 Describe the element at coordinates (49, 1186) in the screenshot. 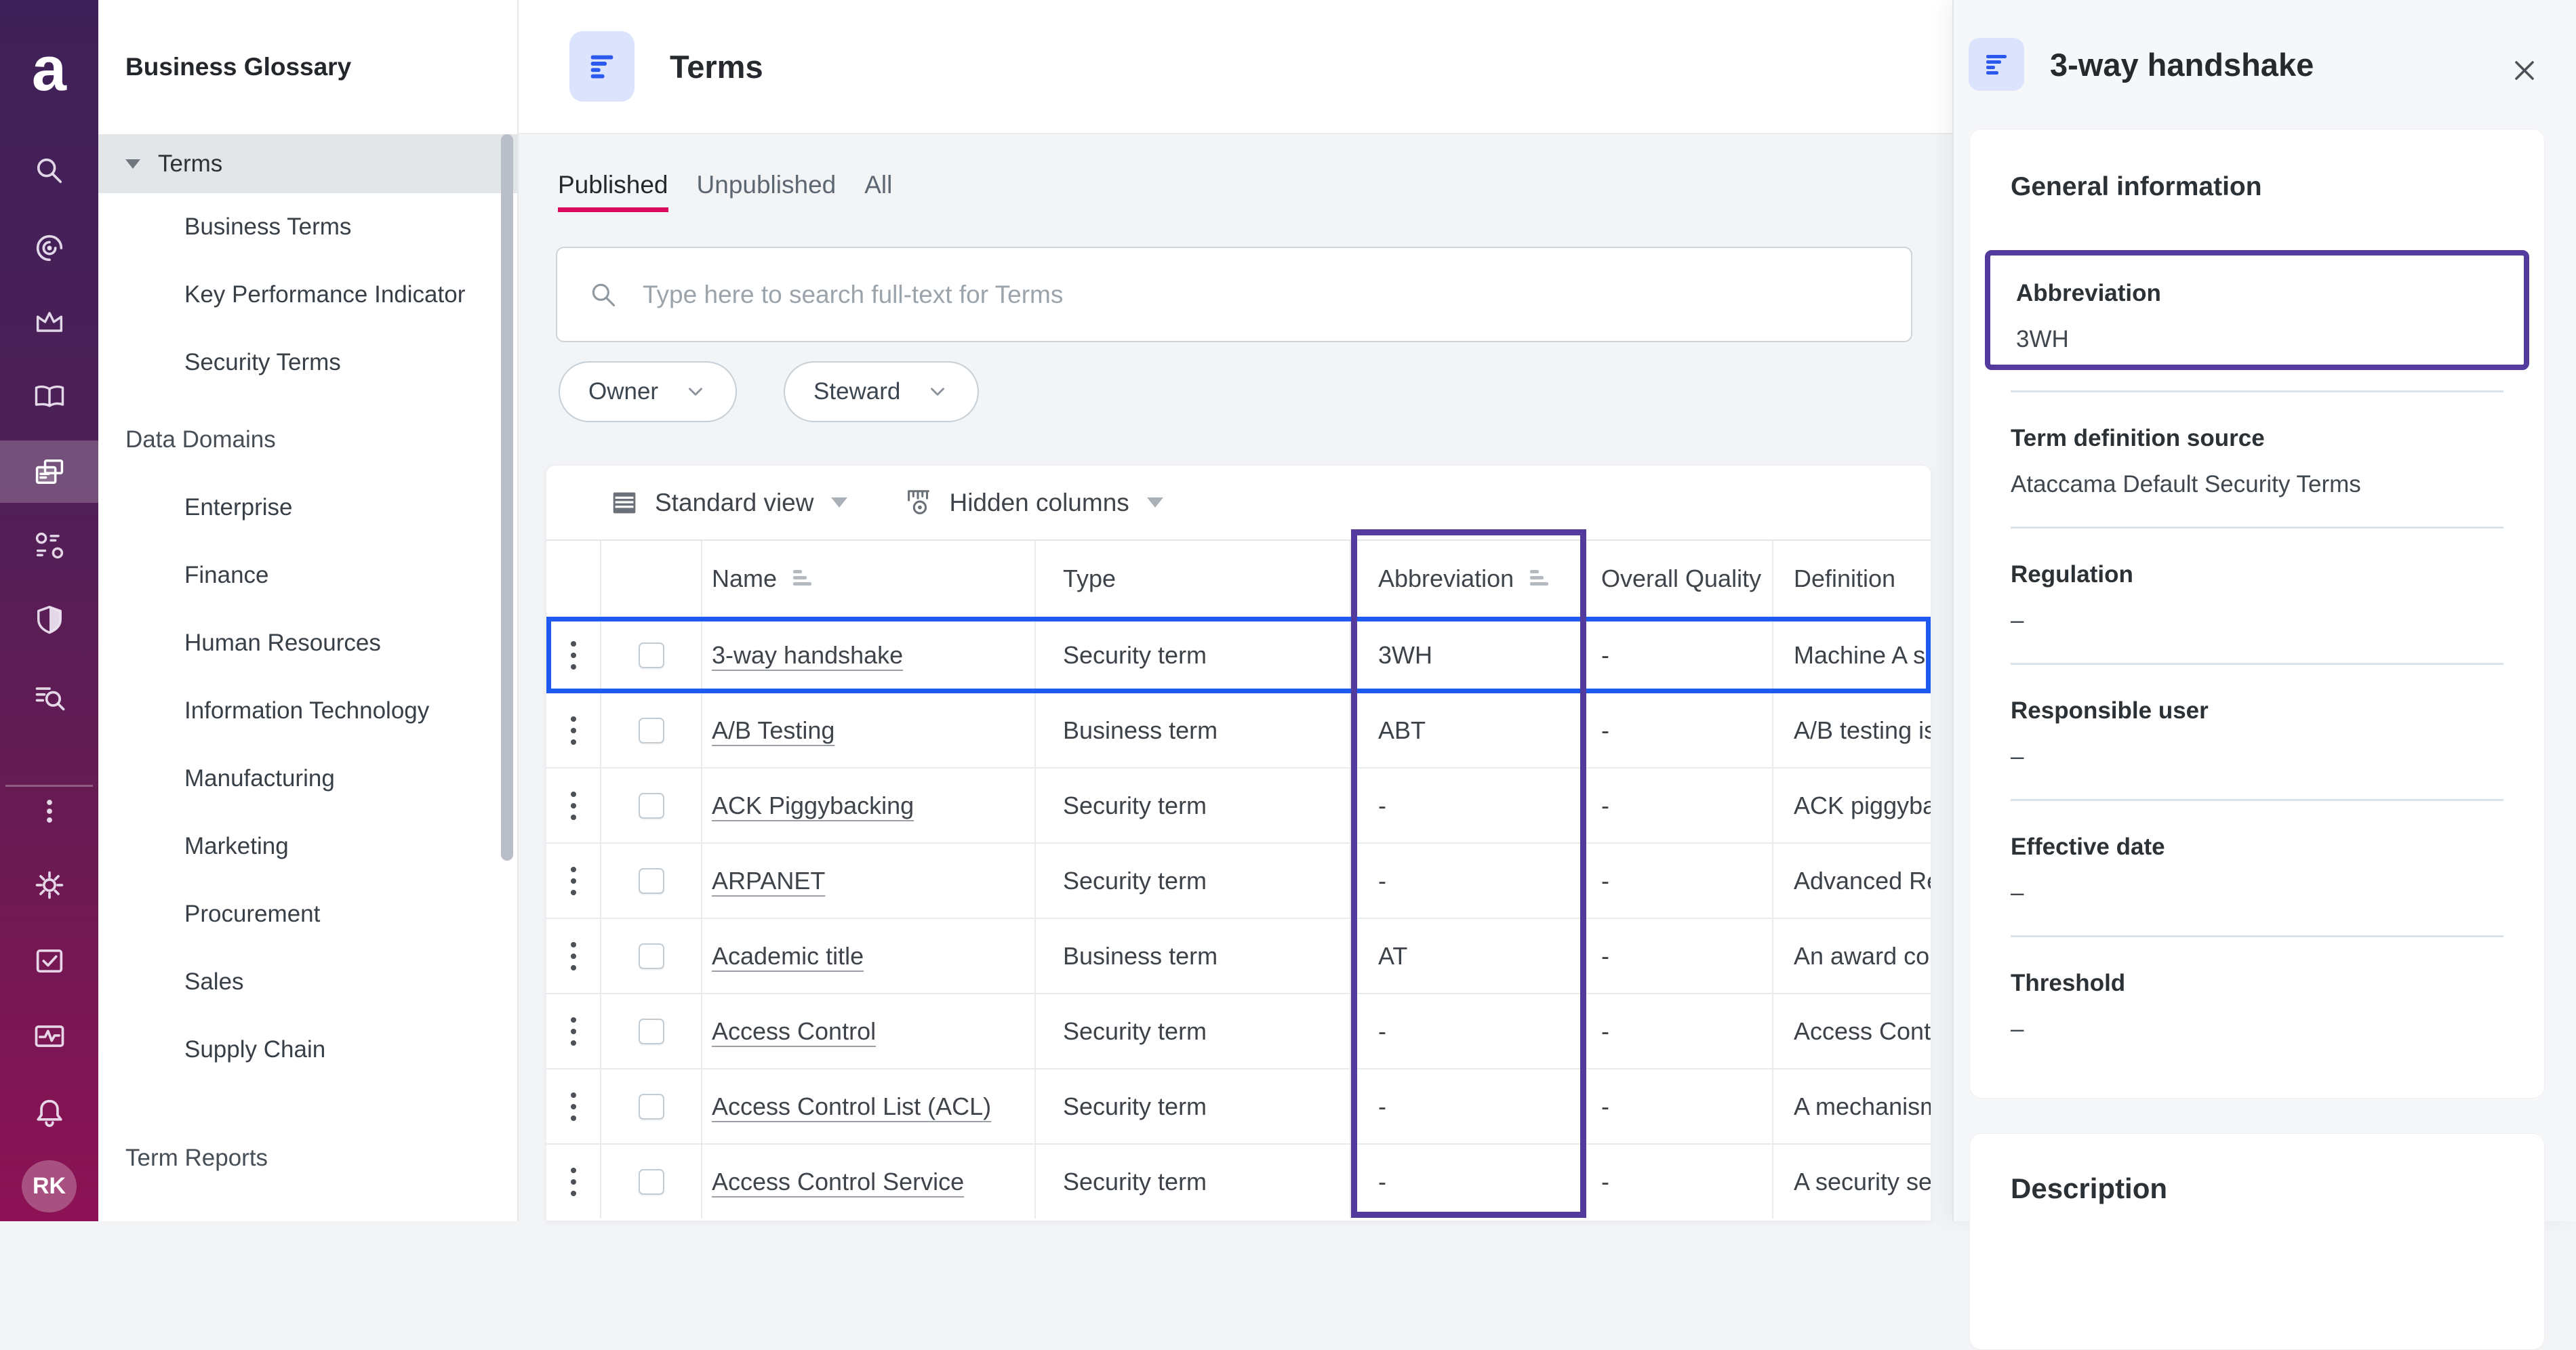

I see `avatar: RK` at that location.